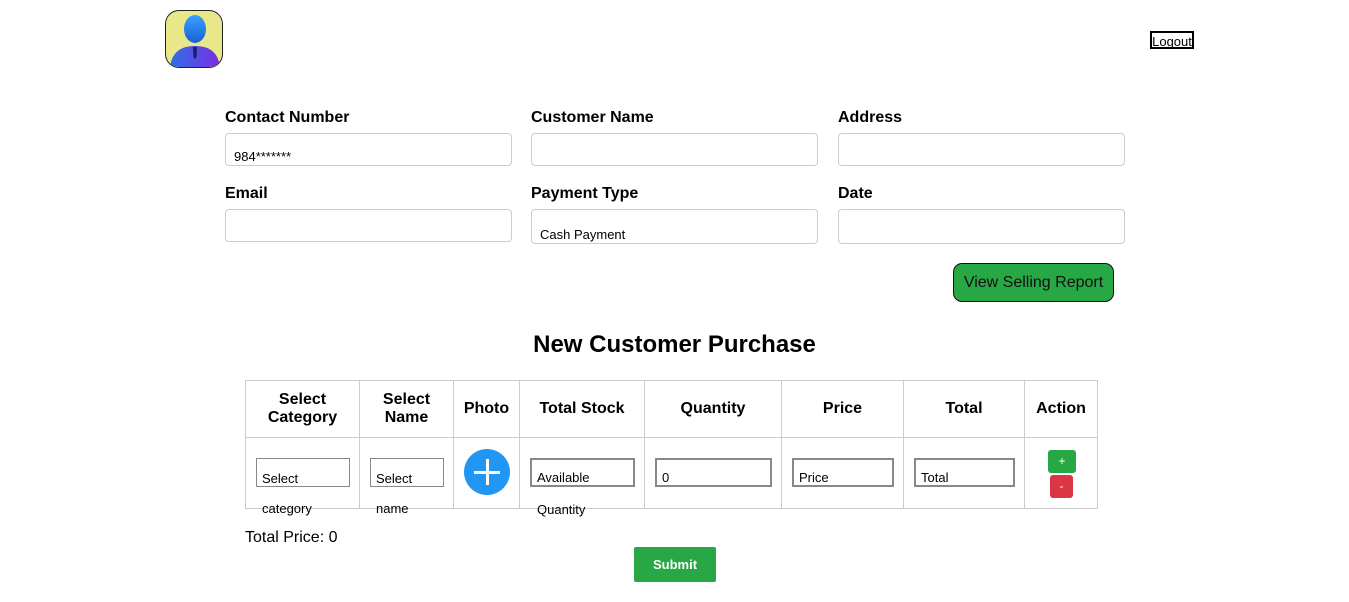  Describe the element at coordinates (935, 477) in the screenshot. I see `total-placeholder: Total` at that location.